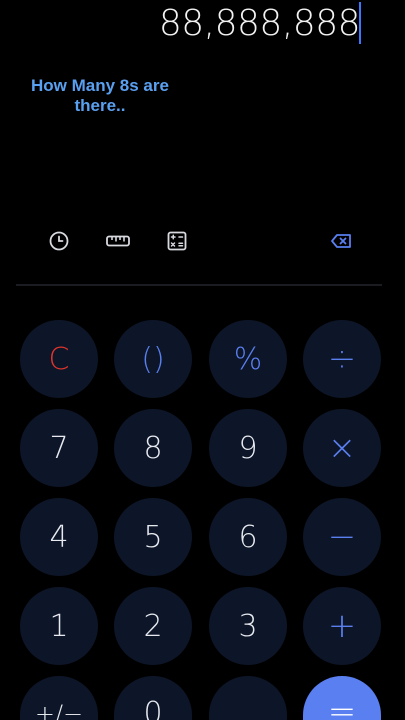 The width and height of the screenshot is (405, 720). I want to click on decimal-button, so click(248, 698).